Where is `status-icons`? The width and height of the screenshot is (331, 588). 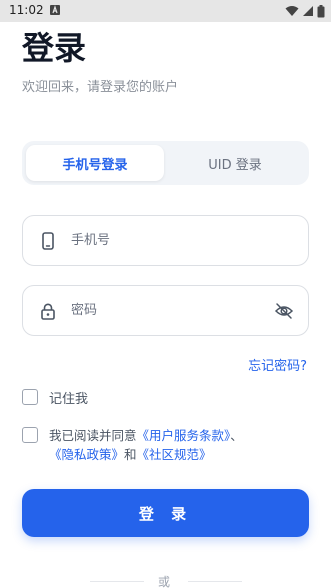
status-icons is located at coordinates (305, 11).